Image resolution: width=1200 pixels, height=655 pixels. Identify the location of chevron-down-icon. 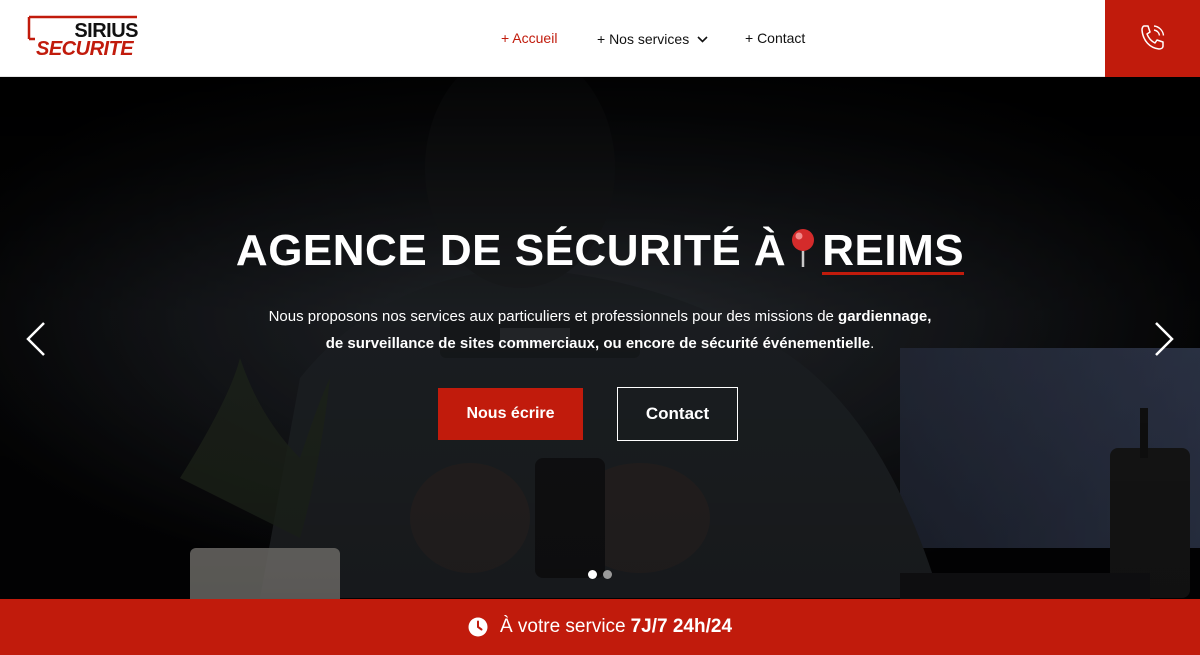
(702, 38).